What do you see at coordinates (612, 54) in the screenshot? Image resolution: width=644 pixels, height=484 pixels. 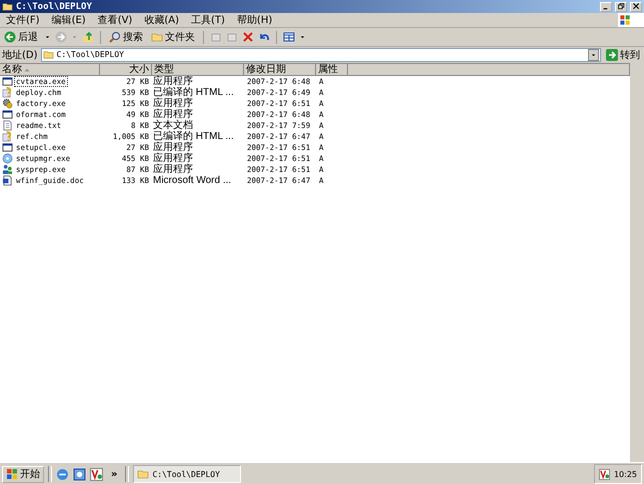 I see `go-arrow-icon` at bounding box center [612, 54].